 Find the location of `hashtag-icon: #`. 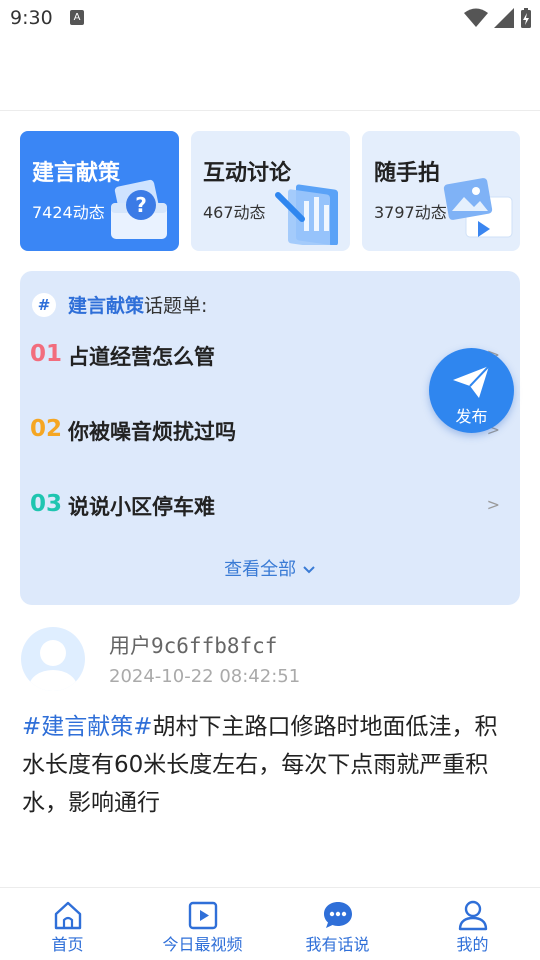

hashtag-icon: # is located at coordinates (44, 304).